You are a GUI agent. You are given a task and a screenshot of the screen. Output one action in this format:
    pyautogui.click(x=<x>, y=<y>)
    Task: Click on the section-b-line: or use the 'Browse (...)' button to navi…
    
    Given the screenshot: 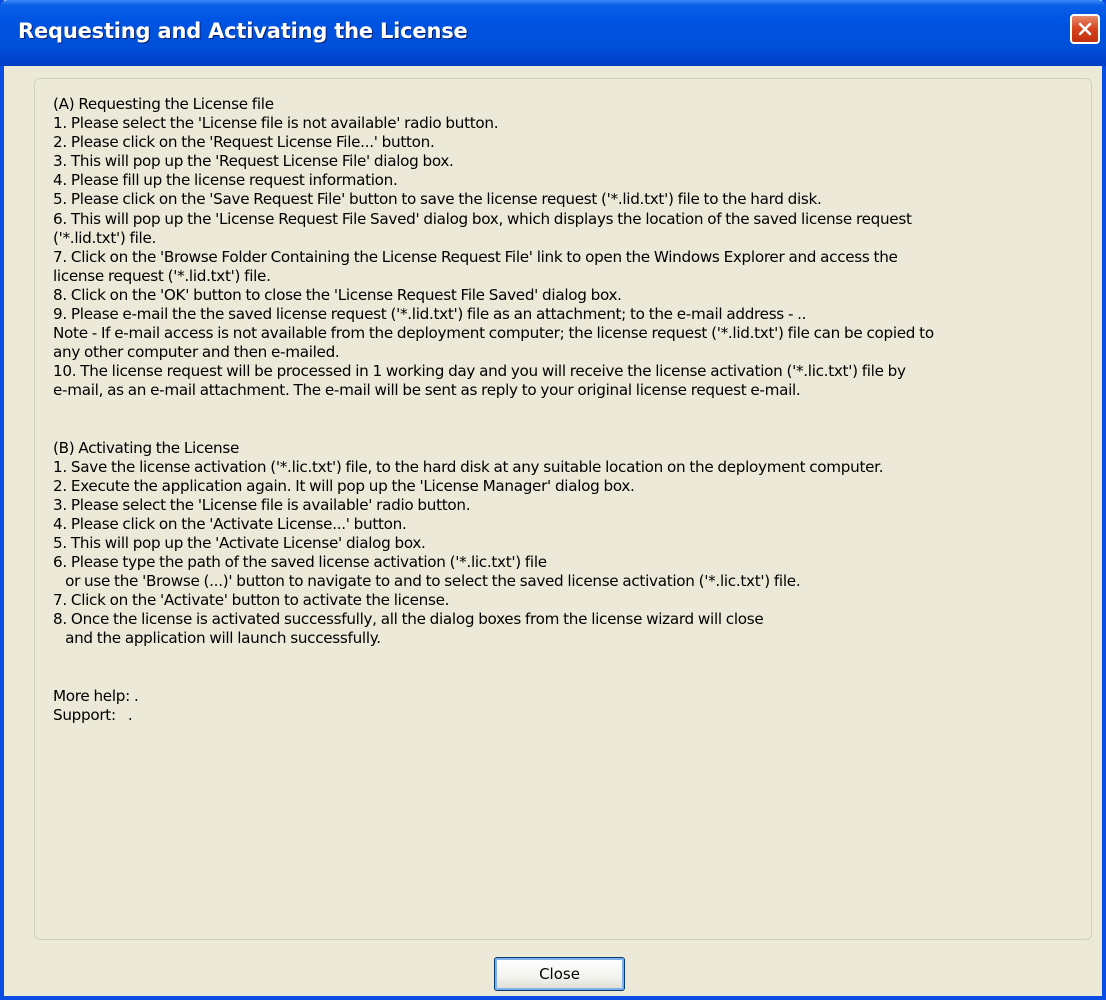 What is the action you would take?
    pyautogui.click(x=427, y=581)
    